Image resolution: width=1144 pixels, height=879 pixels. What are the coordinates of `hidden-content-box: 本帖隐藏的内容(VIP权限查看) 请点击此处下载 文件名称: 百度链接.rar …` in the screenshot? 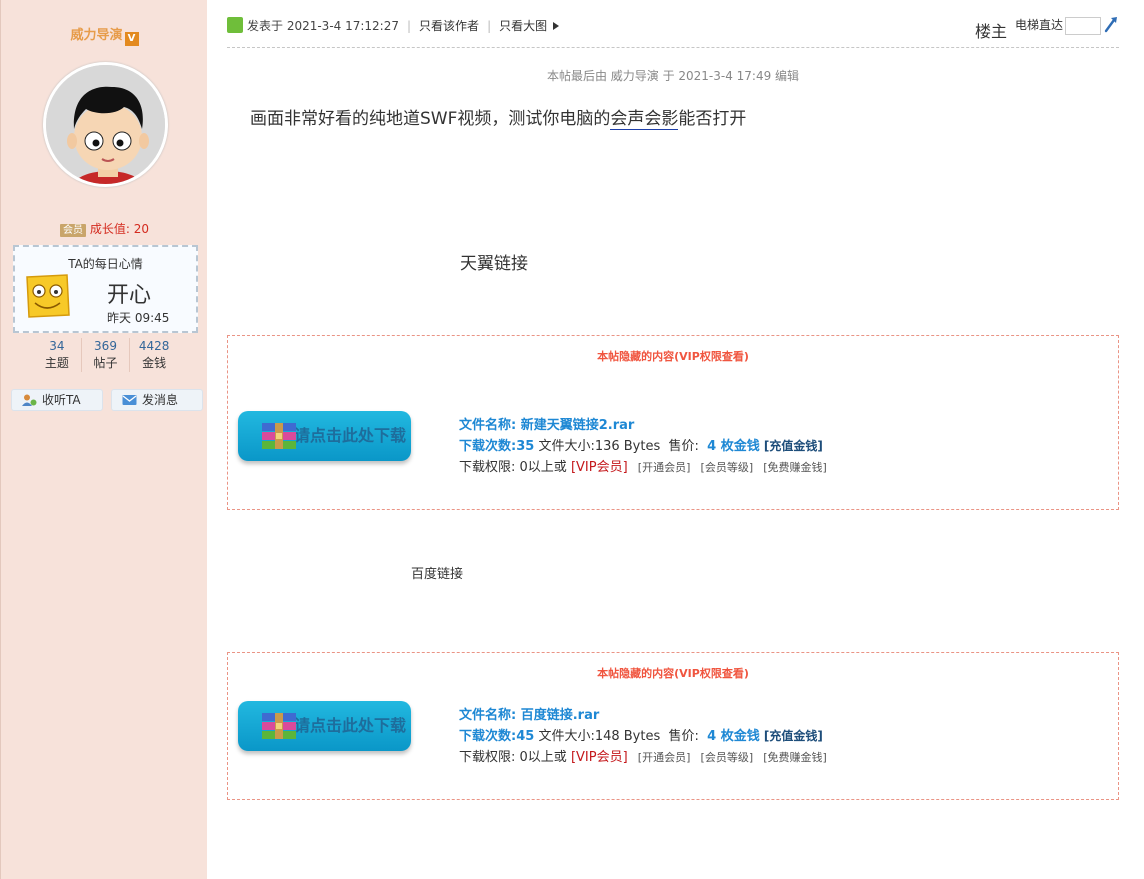 It's located at (673, 726).